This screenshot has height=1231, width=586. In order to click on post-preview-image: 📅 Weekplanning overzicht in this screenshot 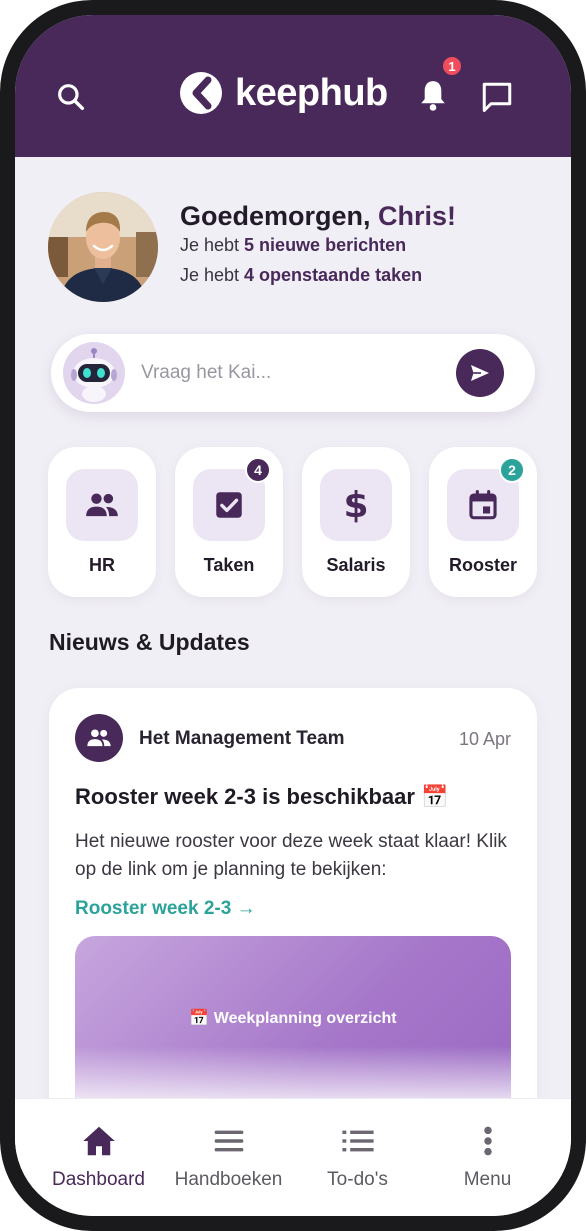, I will do `click(293, 1026)`.